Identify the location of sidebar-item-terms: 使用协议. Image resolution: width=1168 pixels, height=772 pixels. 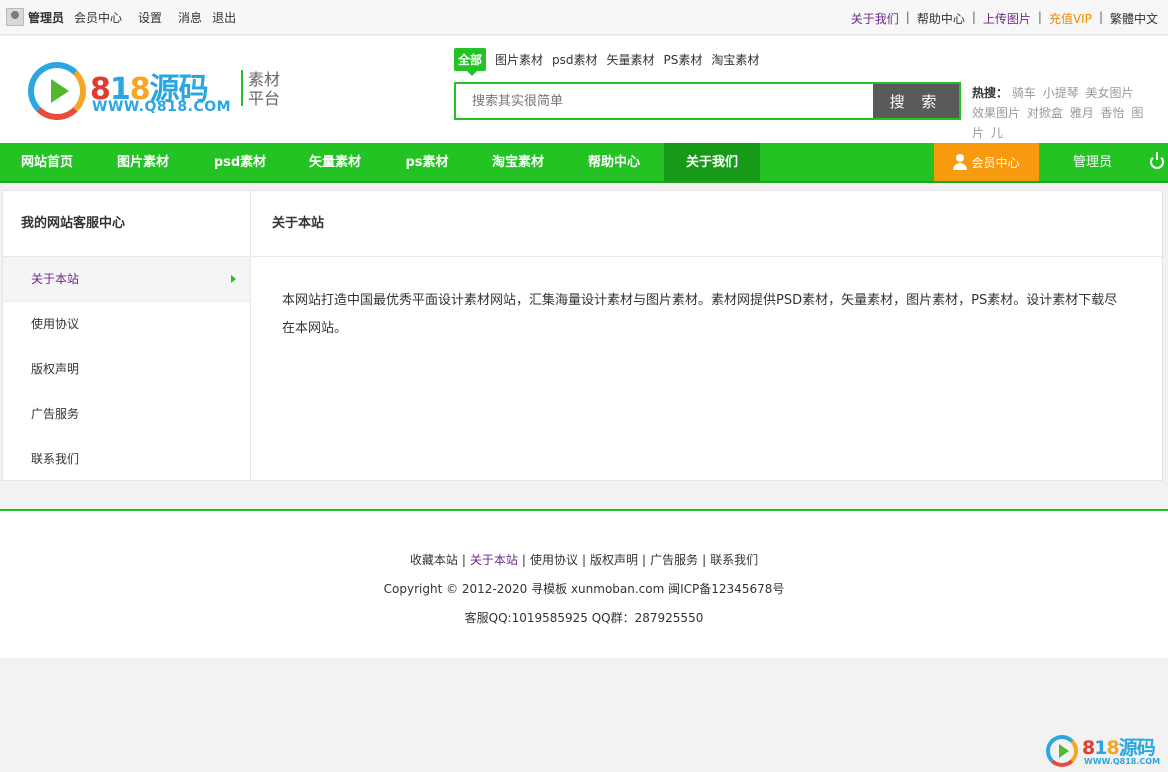
(126, 324).